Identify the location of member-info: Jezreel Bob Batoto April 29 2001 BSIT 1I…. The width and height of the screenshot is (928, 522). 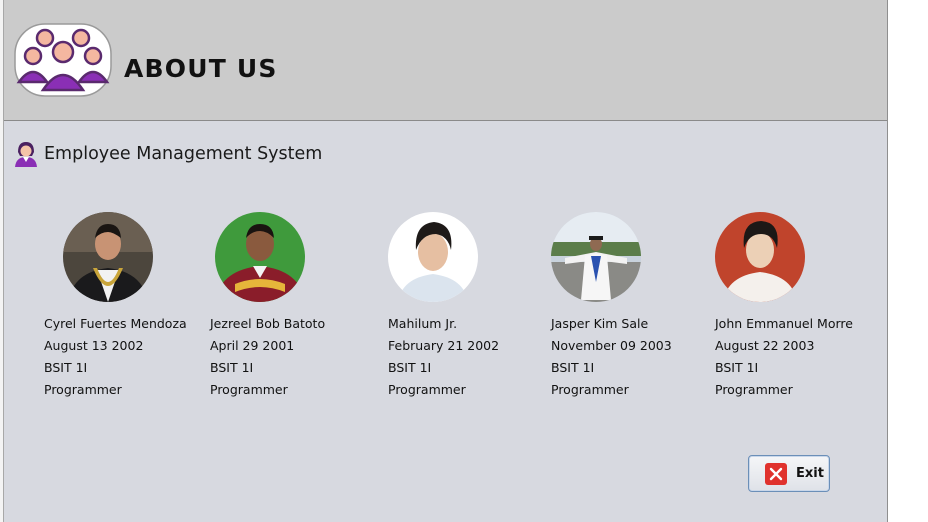
(267, 357).